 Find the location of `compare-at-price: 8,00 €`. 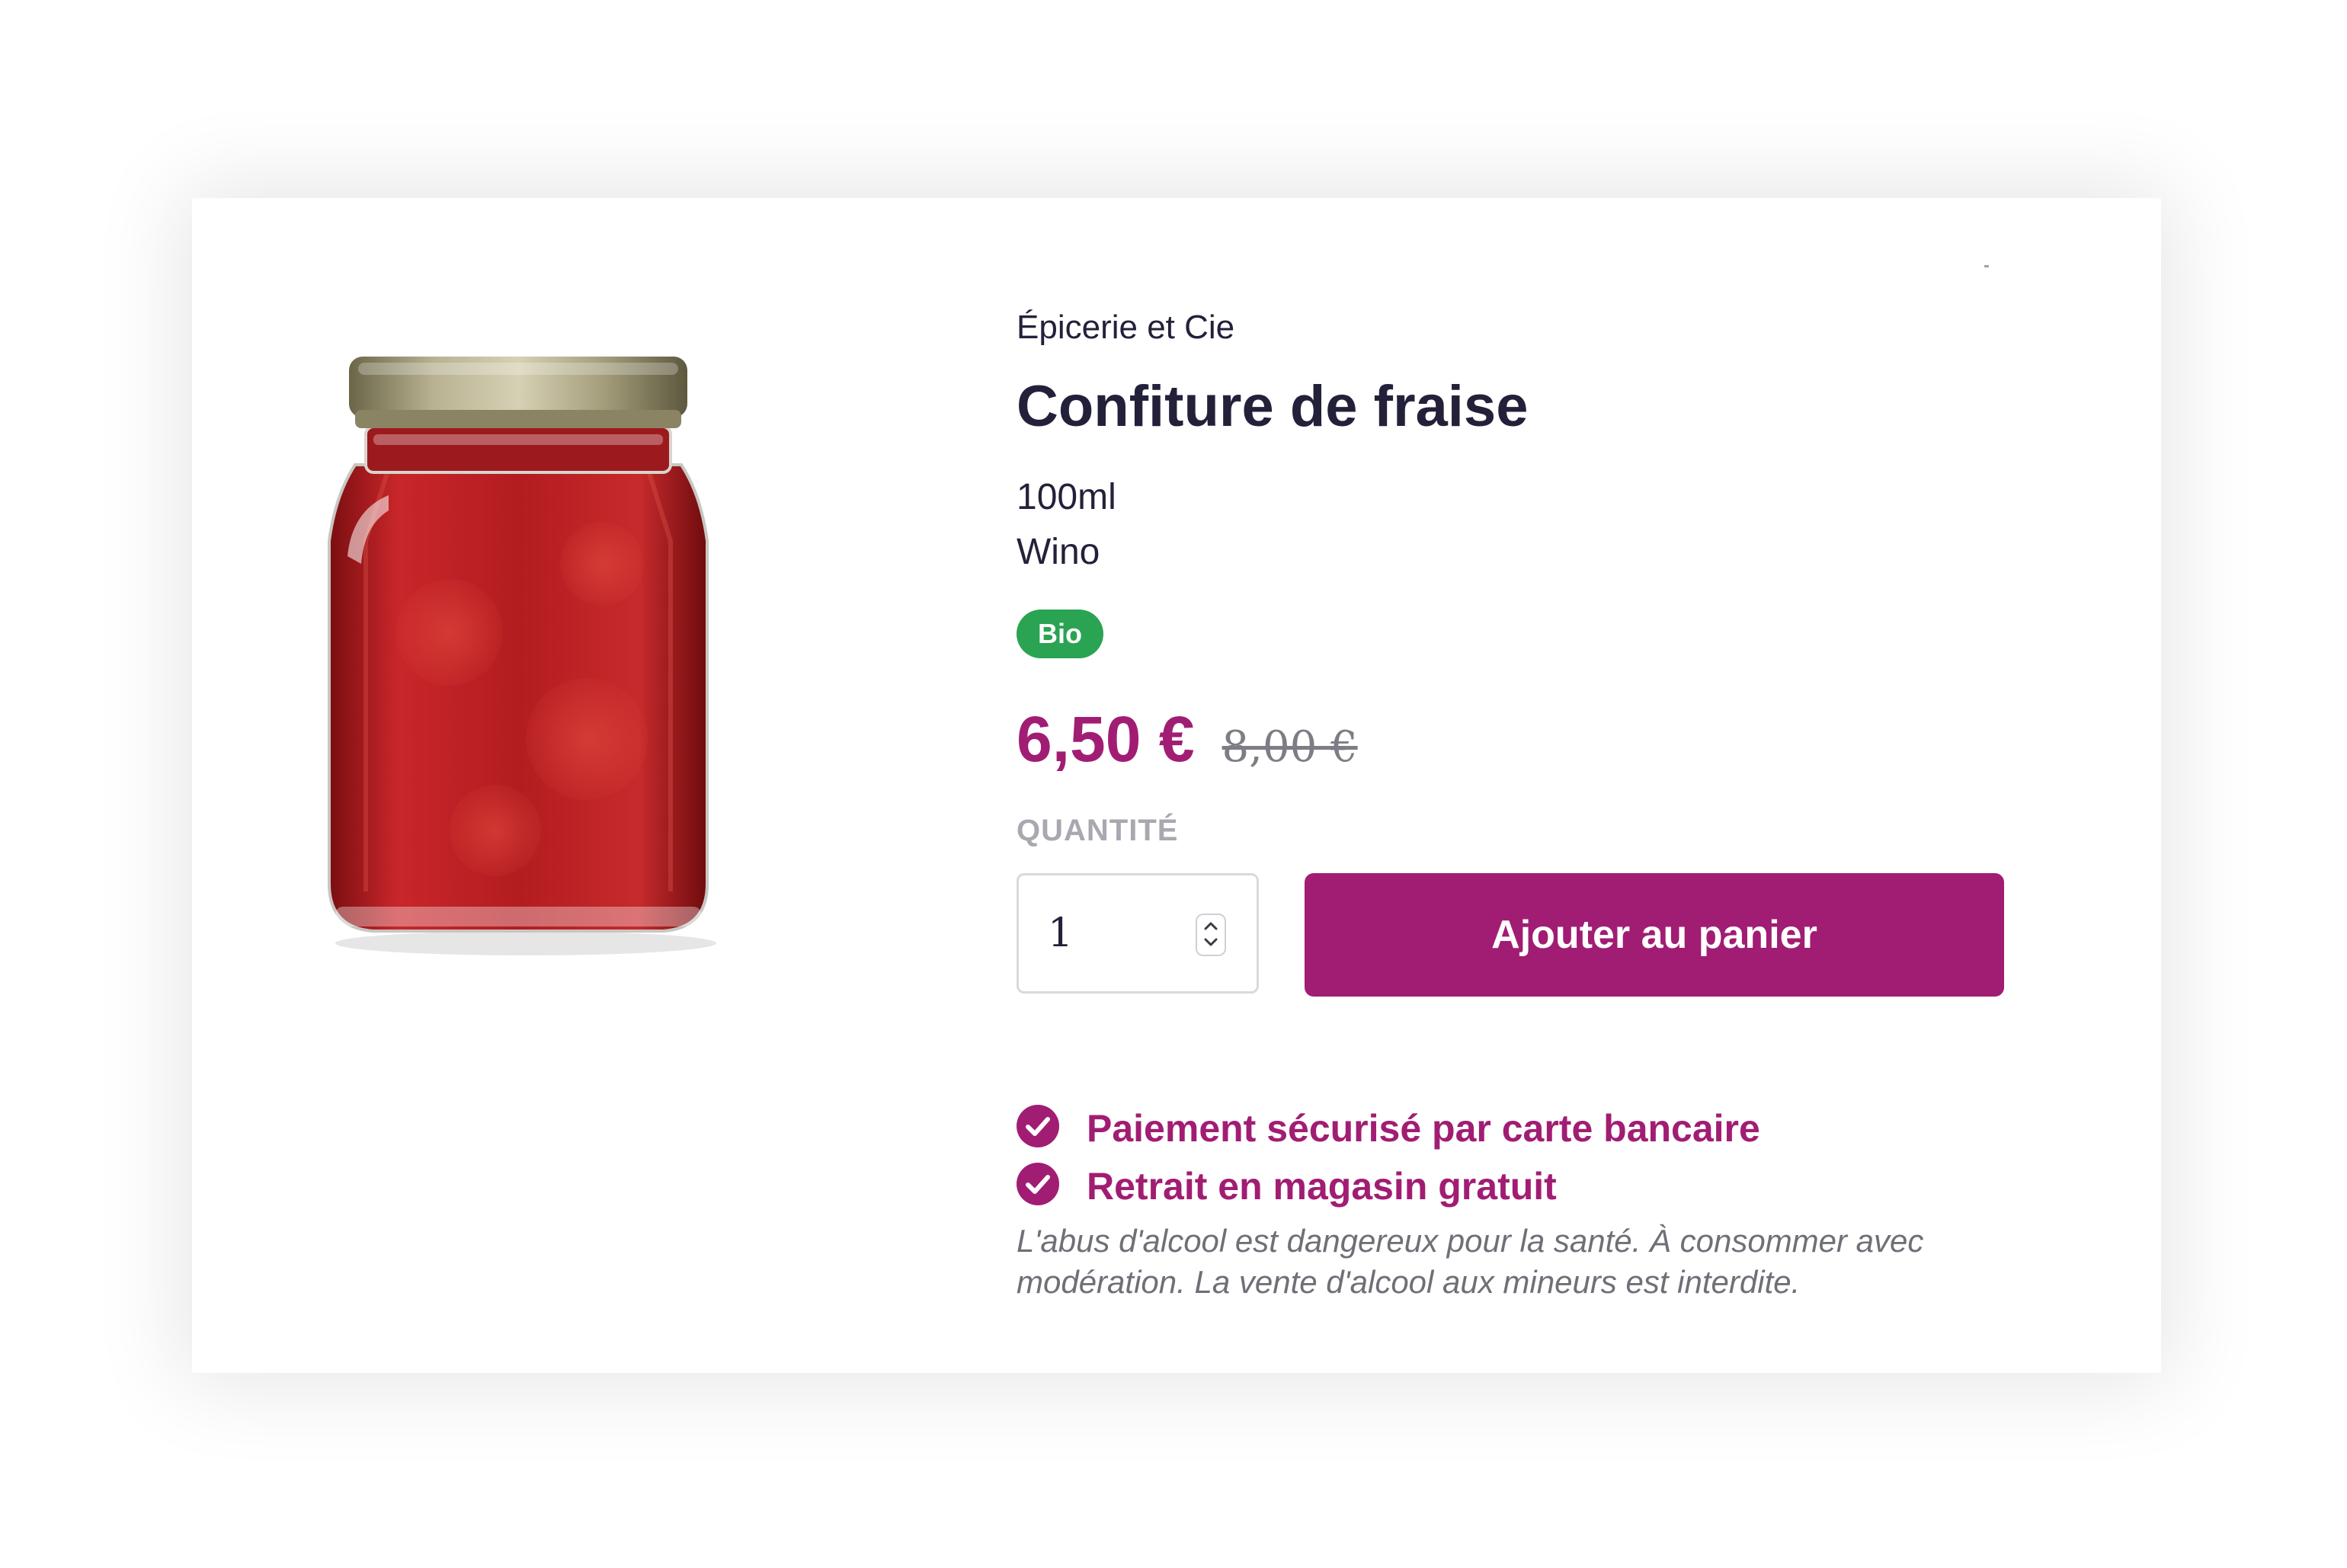

compare-at-price: 8,00 € is located at coordinates (1290, 747).